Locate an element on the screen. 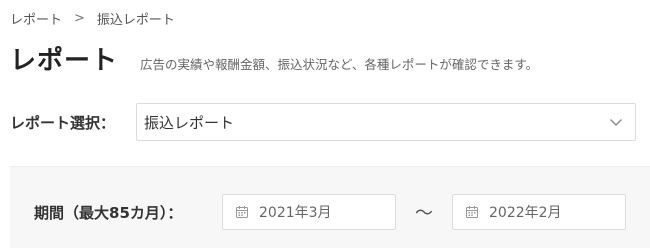 The image size is (650, 248). start-month-input: 2021年3月 is located at coordinates (309, 212).